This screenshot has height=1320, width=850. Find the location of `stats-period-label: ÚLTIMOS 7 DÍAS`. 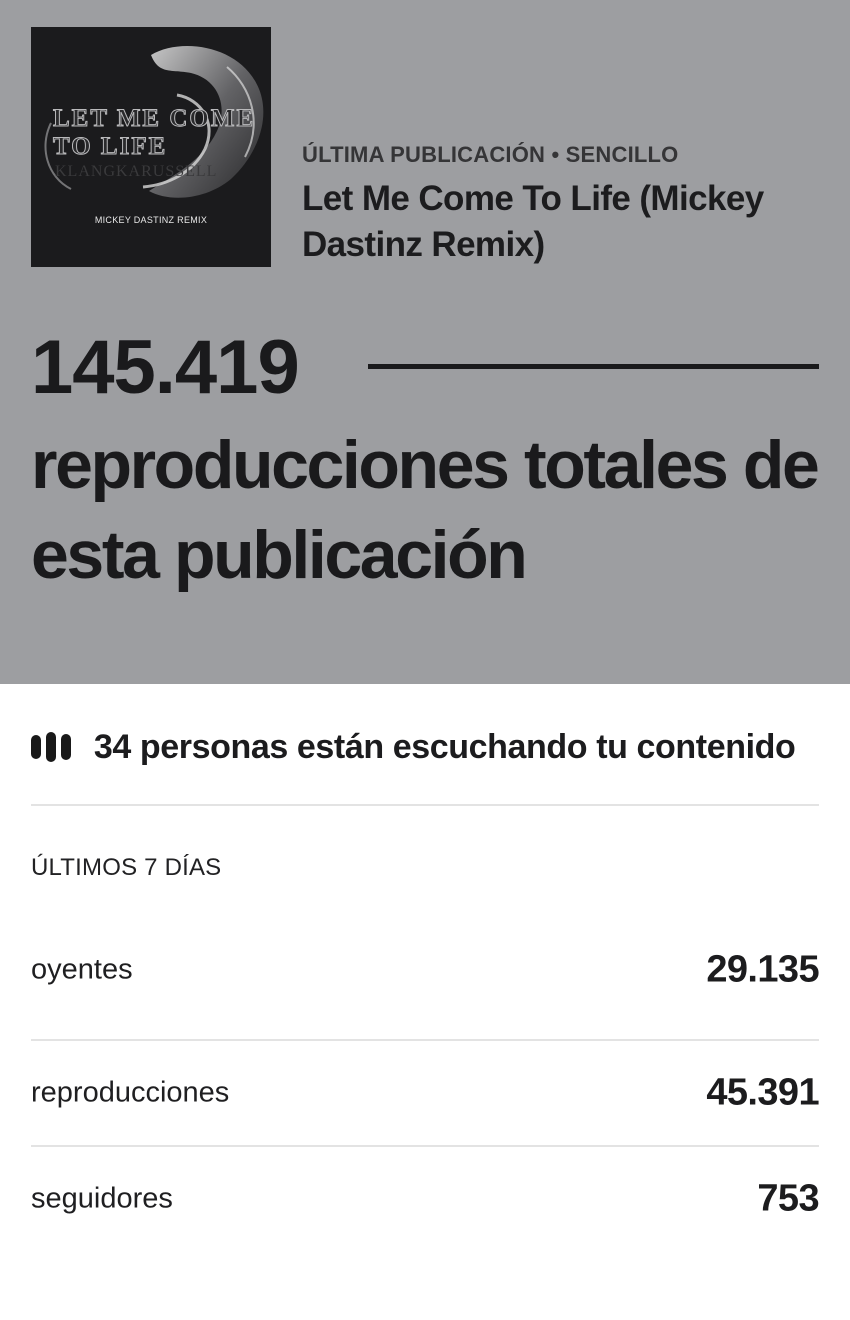

stats-period-label: ÚLTIMOS 7 DÍAS is located at coordinates (126, 867).